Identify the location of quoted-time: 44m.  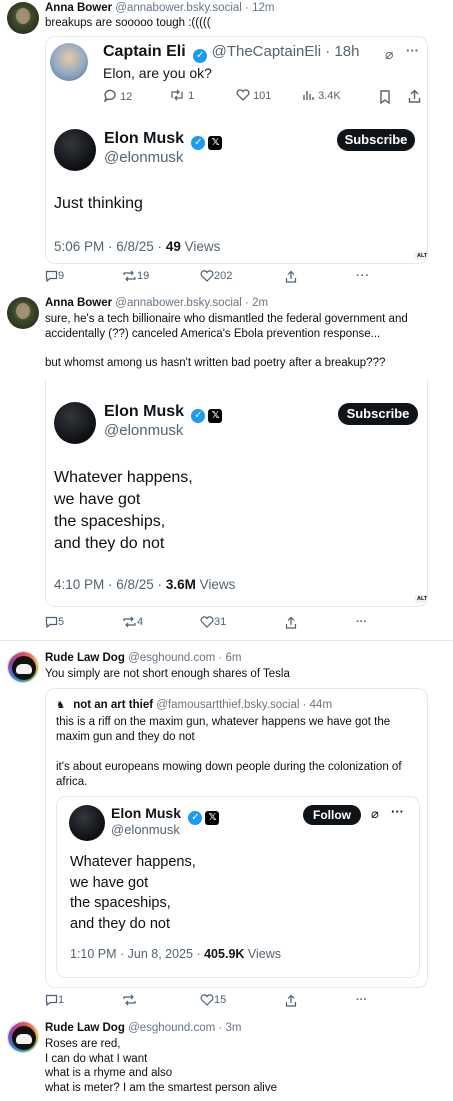
(321, 705).